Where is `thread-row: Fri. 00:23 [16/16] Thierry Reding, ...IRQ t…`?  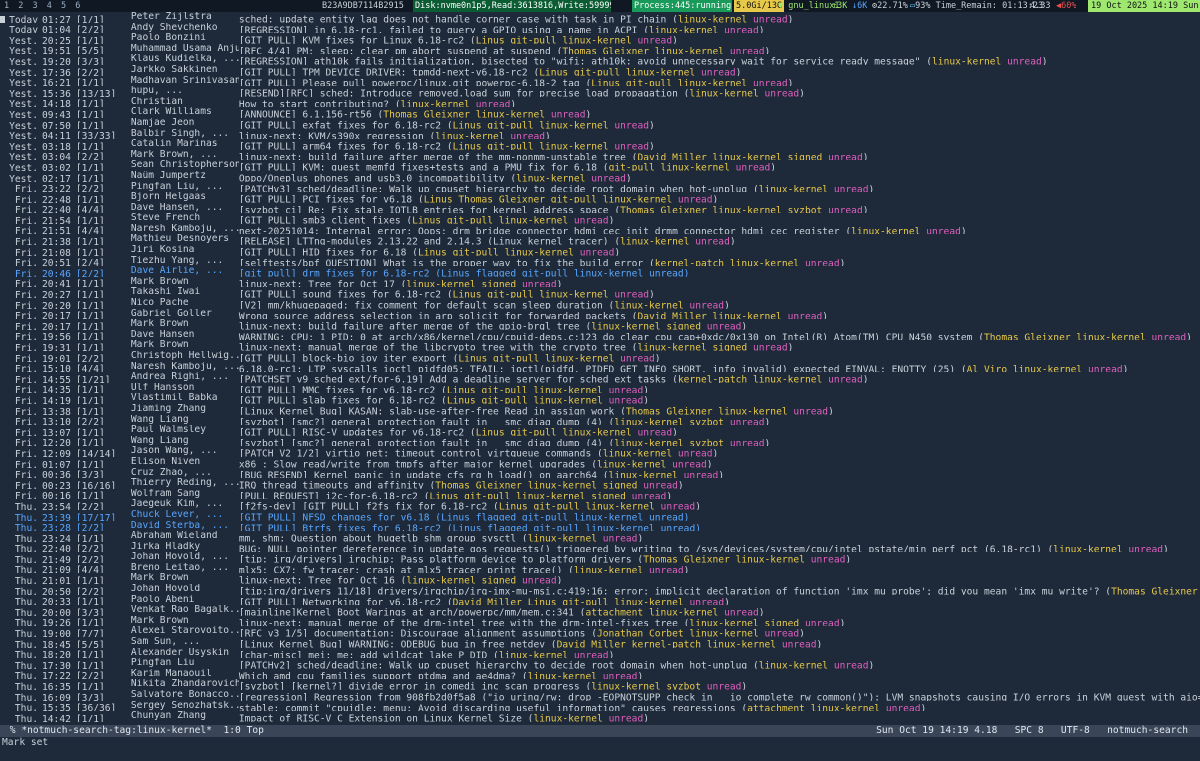
thread-row: Fri. 00:23 [16/16] Thierry Reding, ...IRQ t… is located at coordinates (600, 483).